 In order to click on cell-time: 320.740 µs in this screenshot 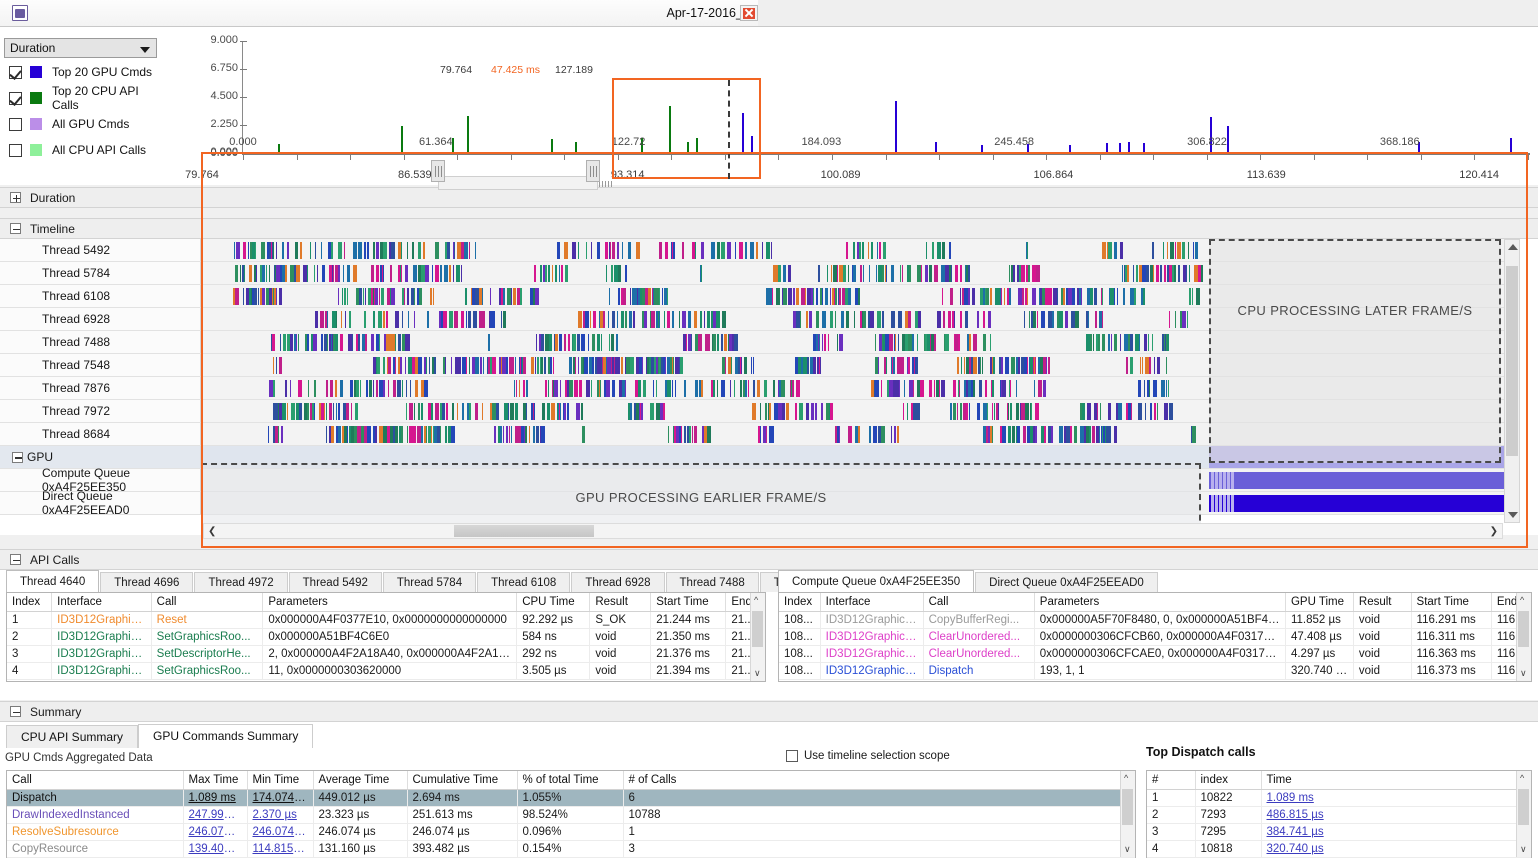, I will do `click(1396, 849)`.